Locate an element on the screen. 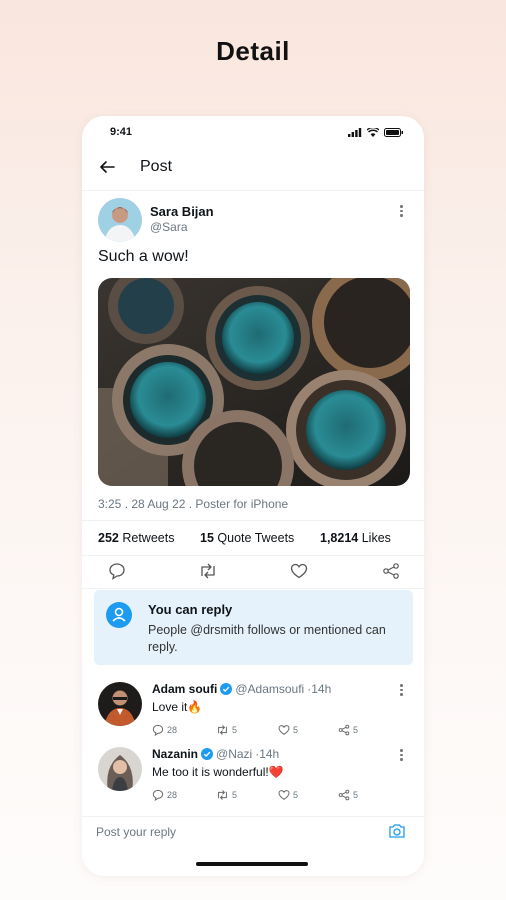 The image size is (506, 900). likes-stat: 1,8214 Likes is located at coordinates (355, 538).